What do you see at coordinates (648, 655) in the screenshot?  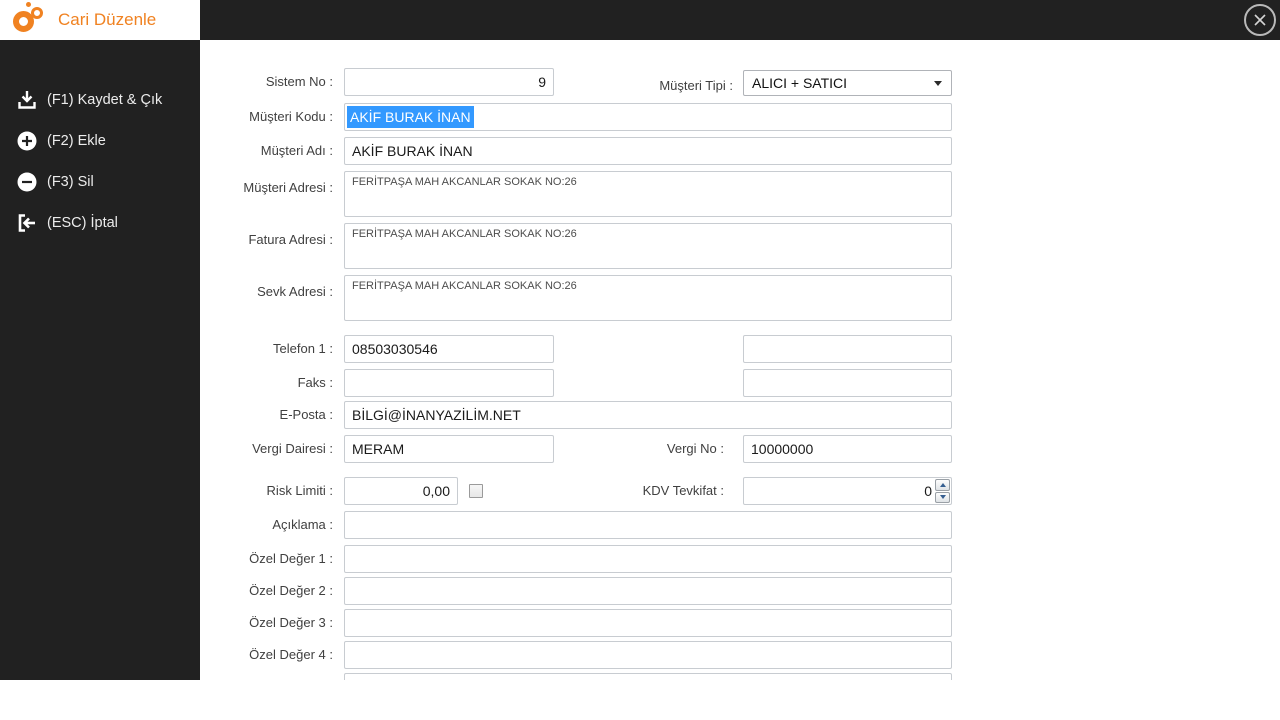 I see `ozel-deger-4-input` at bounding box center [648, 655].